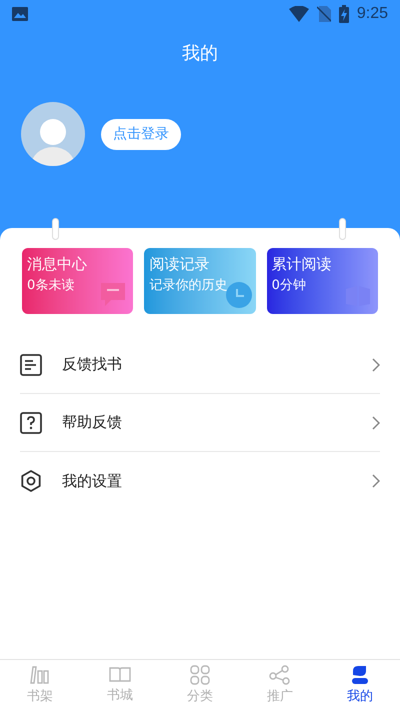 This screenshot has width=400, height=711. Describe the element at coordinates (372, 14) in the screenshot. I see `clock-time: 9:25` at that location.